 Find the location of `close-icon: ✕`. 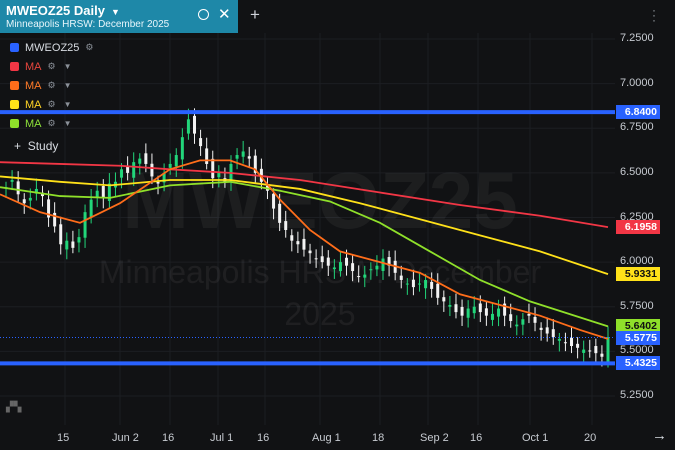

close-icon: ✕ is located at coordinates (224, 14).